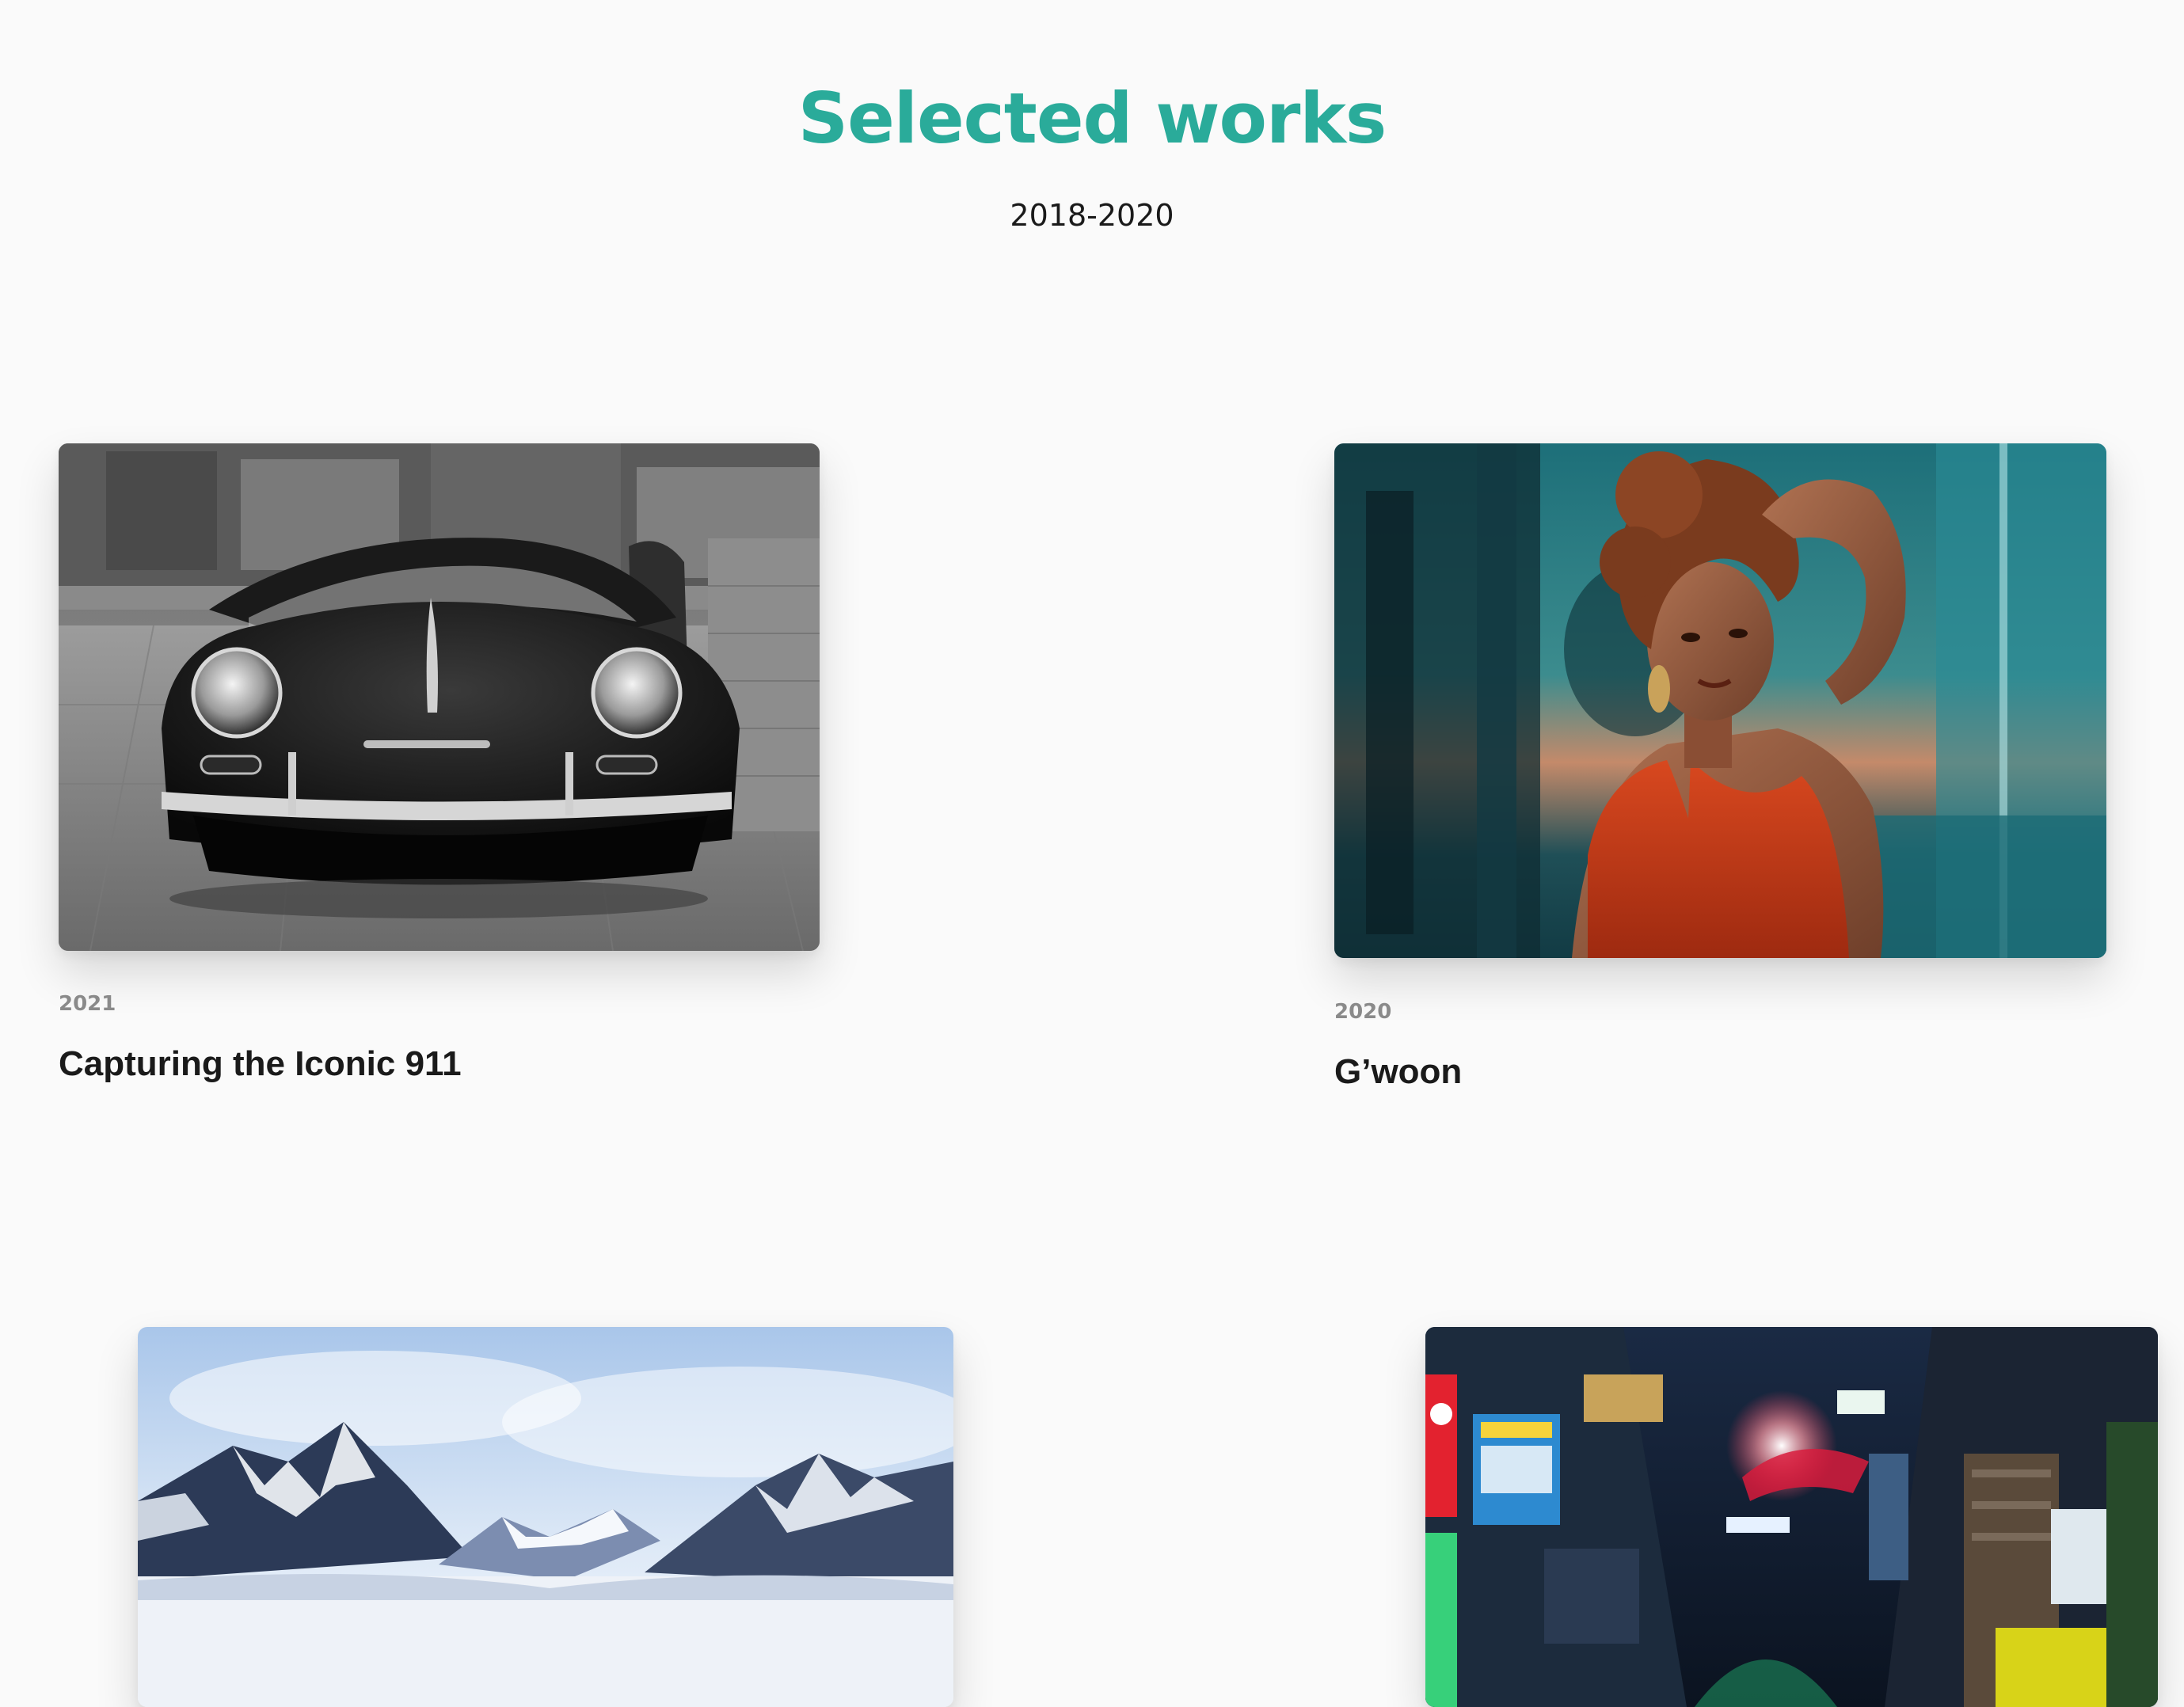 This screenshot has width=2184, height=1707. Describe the element at coordinates (1092, 215) in the screenshot. I see `page-subtitle: 2018-2020` at that location.